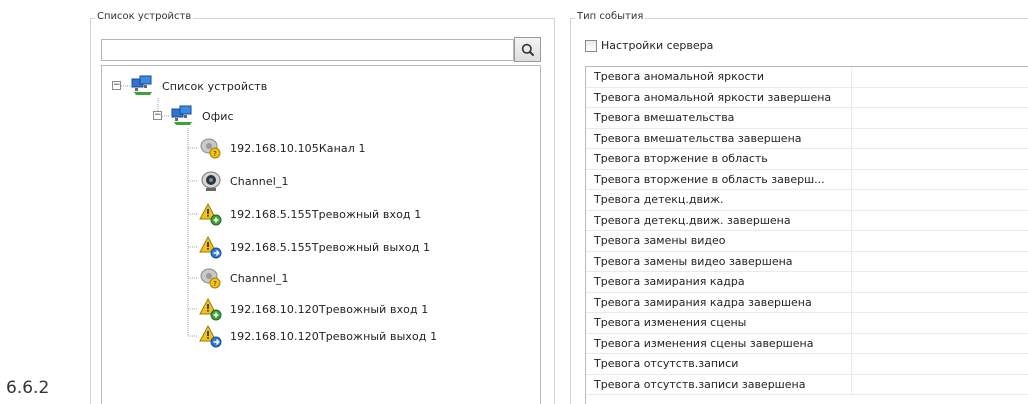  I want to click on event-type-group-title: Тип события, so click(610, 16).